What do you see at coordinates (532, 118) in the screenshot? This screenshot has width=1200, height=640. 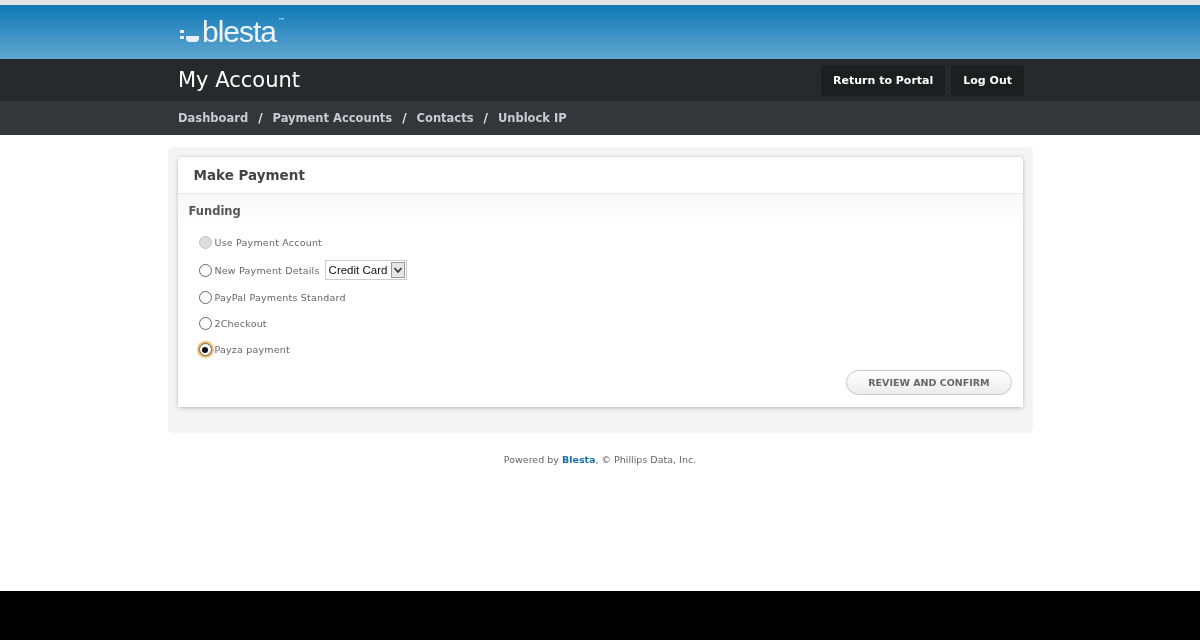 I see `nav-link: Unblock IP` at bounding box center [532, 118].